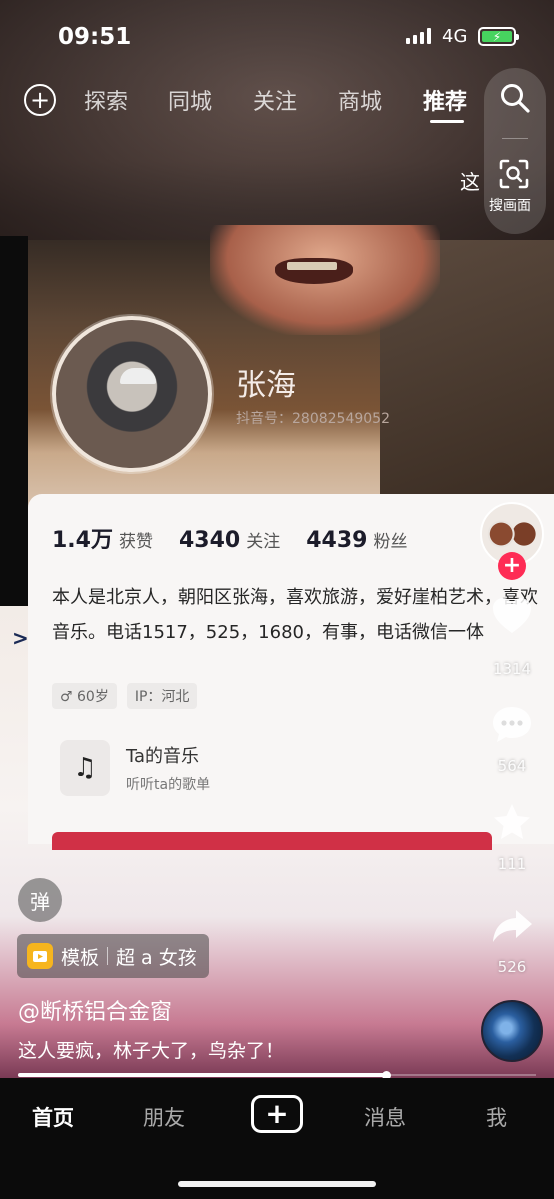 The width and height of the screenshot is (554, 1199). Describe the element at coordinates (209, 540) in the screenshot. I see `stat-following-num: 4340` at that location.